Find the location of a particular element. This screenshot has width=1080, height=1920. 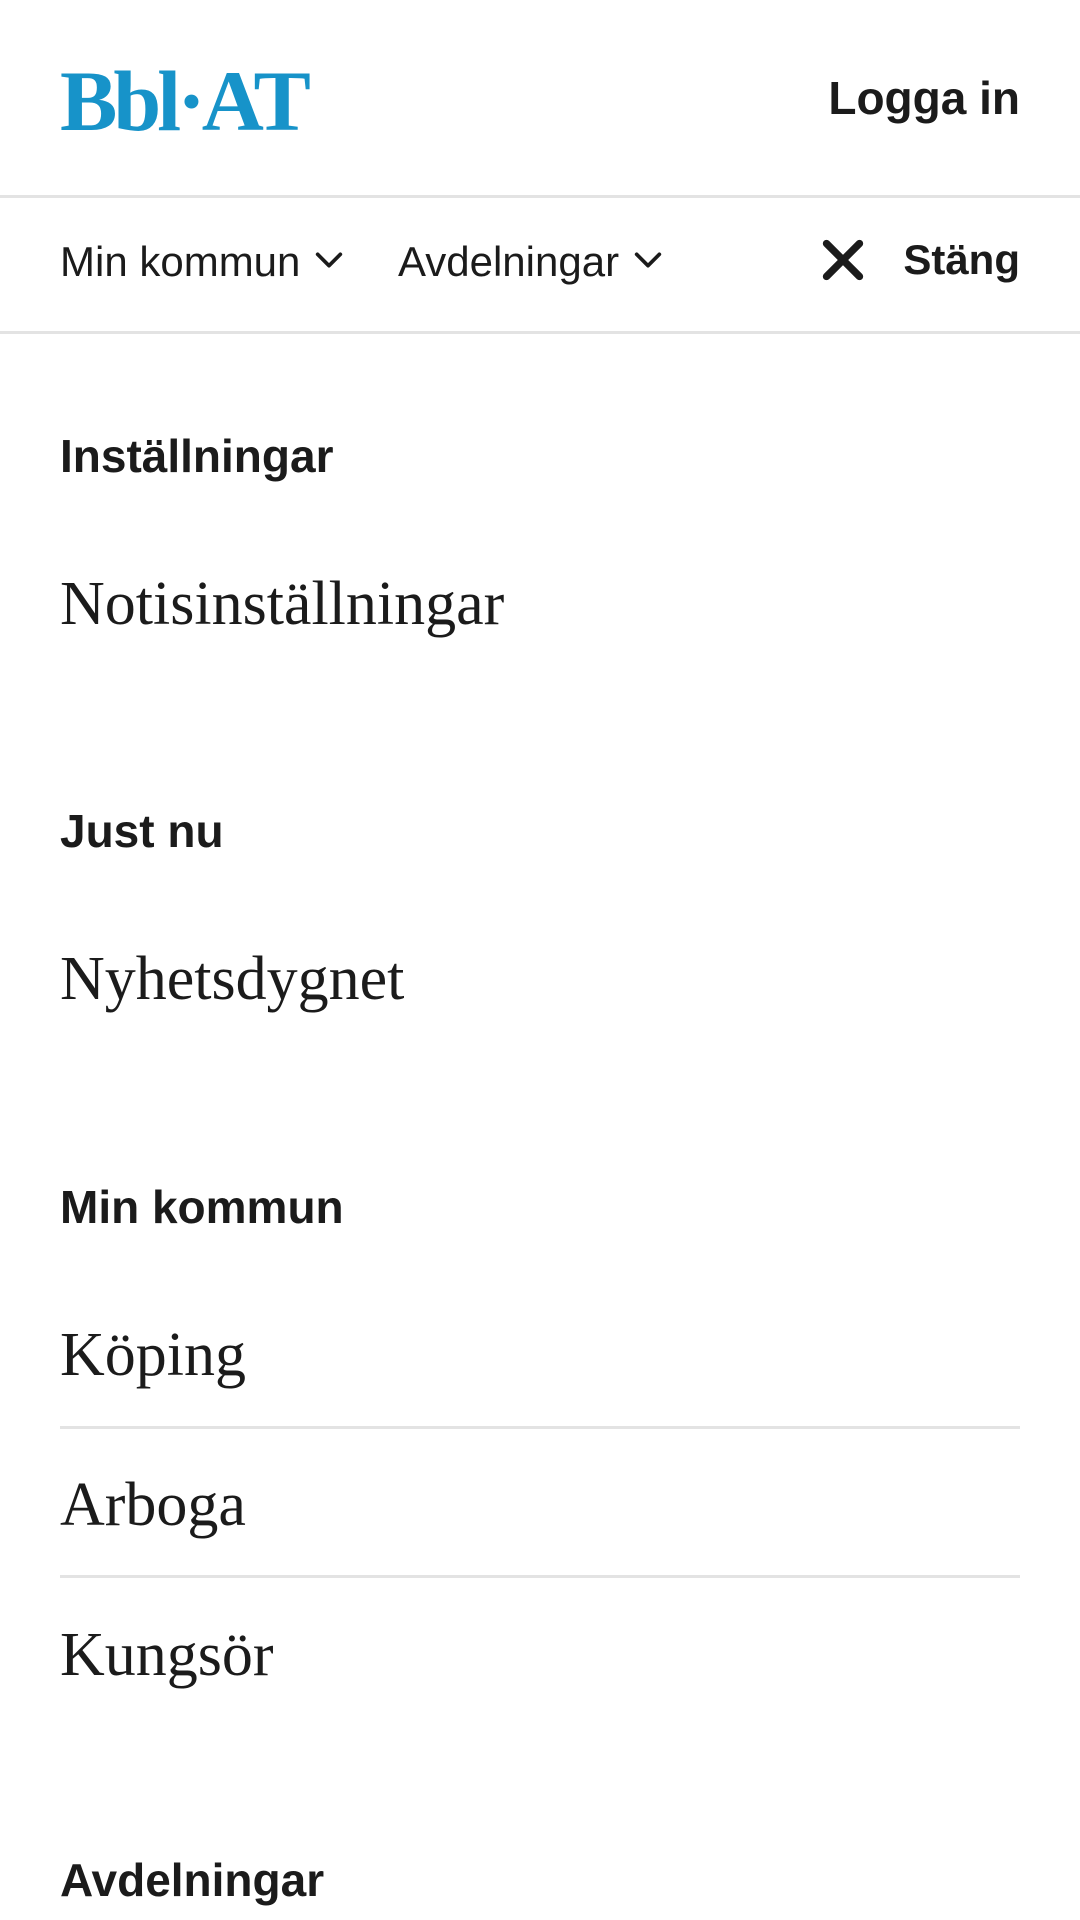

site-header: Bbl·AT Logga in is located at coordinates (540, 99).